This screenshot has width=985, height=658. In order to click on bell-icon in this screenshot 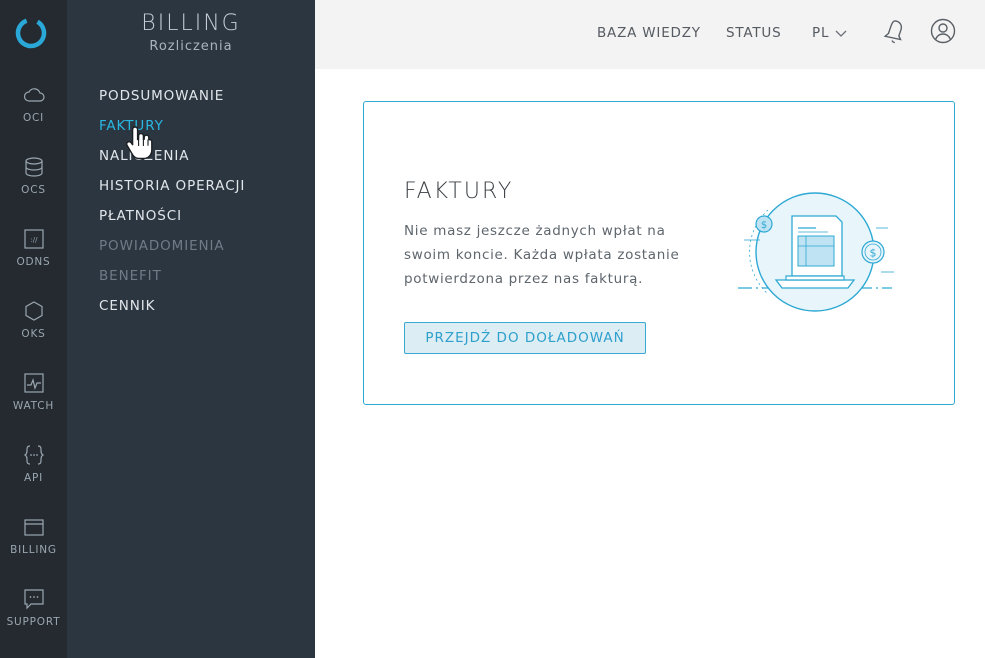, I will do `click(895, 31)`.